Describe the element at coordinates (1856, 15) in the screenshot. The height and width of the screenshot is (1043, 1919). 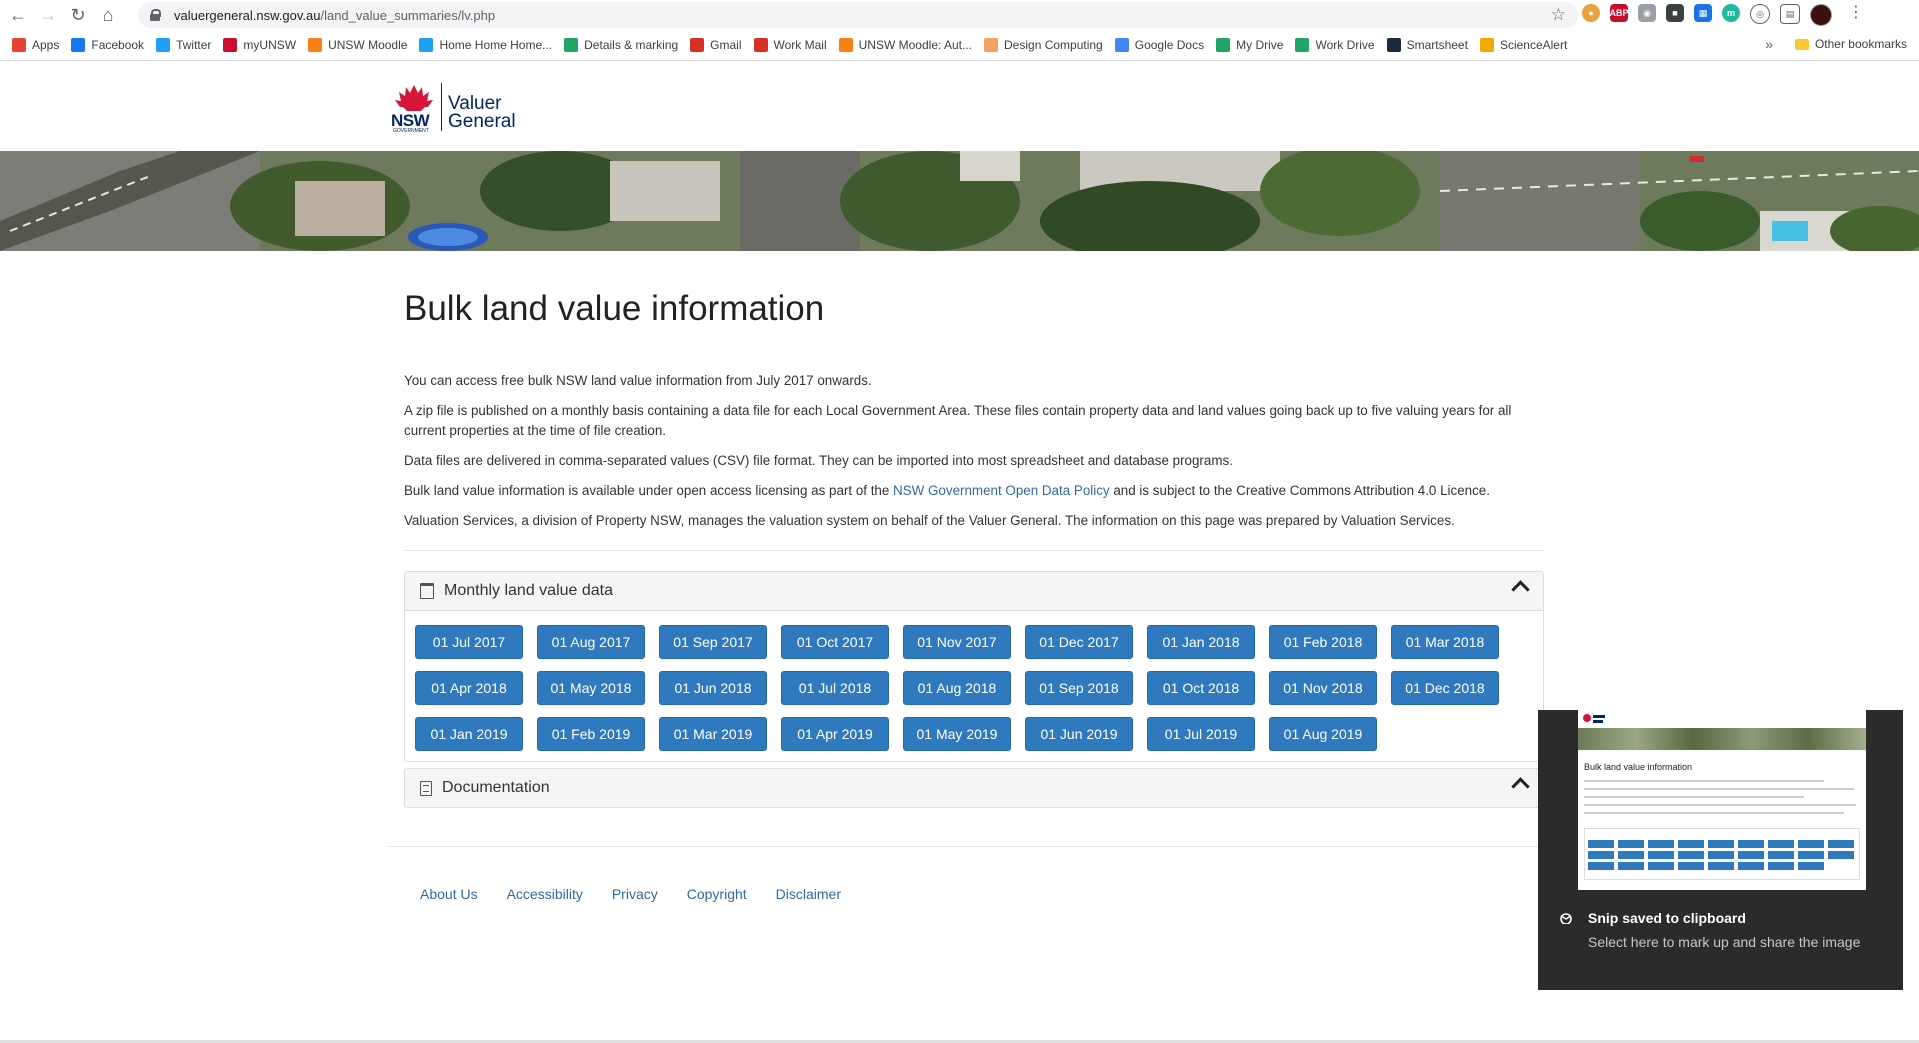
I see `browser-menu-icon: ⋮` at that location.